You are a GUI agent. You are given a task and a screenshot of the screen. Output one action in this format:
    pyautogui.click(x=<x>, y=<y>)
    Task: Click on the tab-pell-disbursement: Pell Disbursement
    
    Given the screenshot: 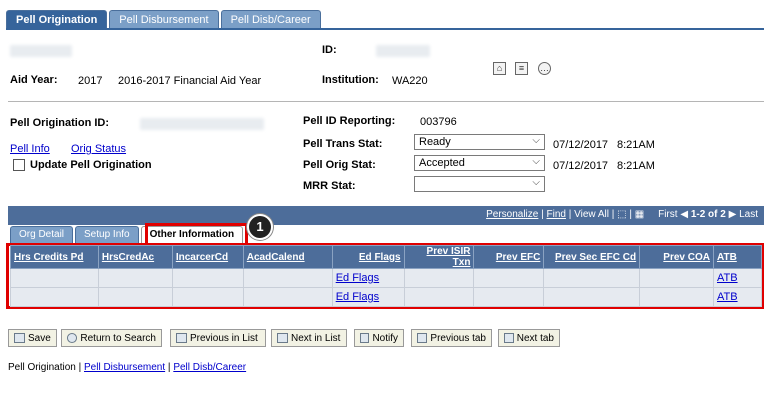 What is the action you would take?
    pyautogui.click(x=164, y=19)
    